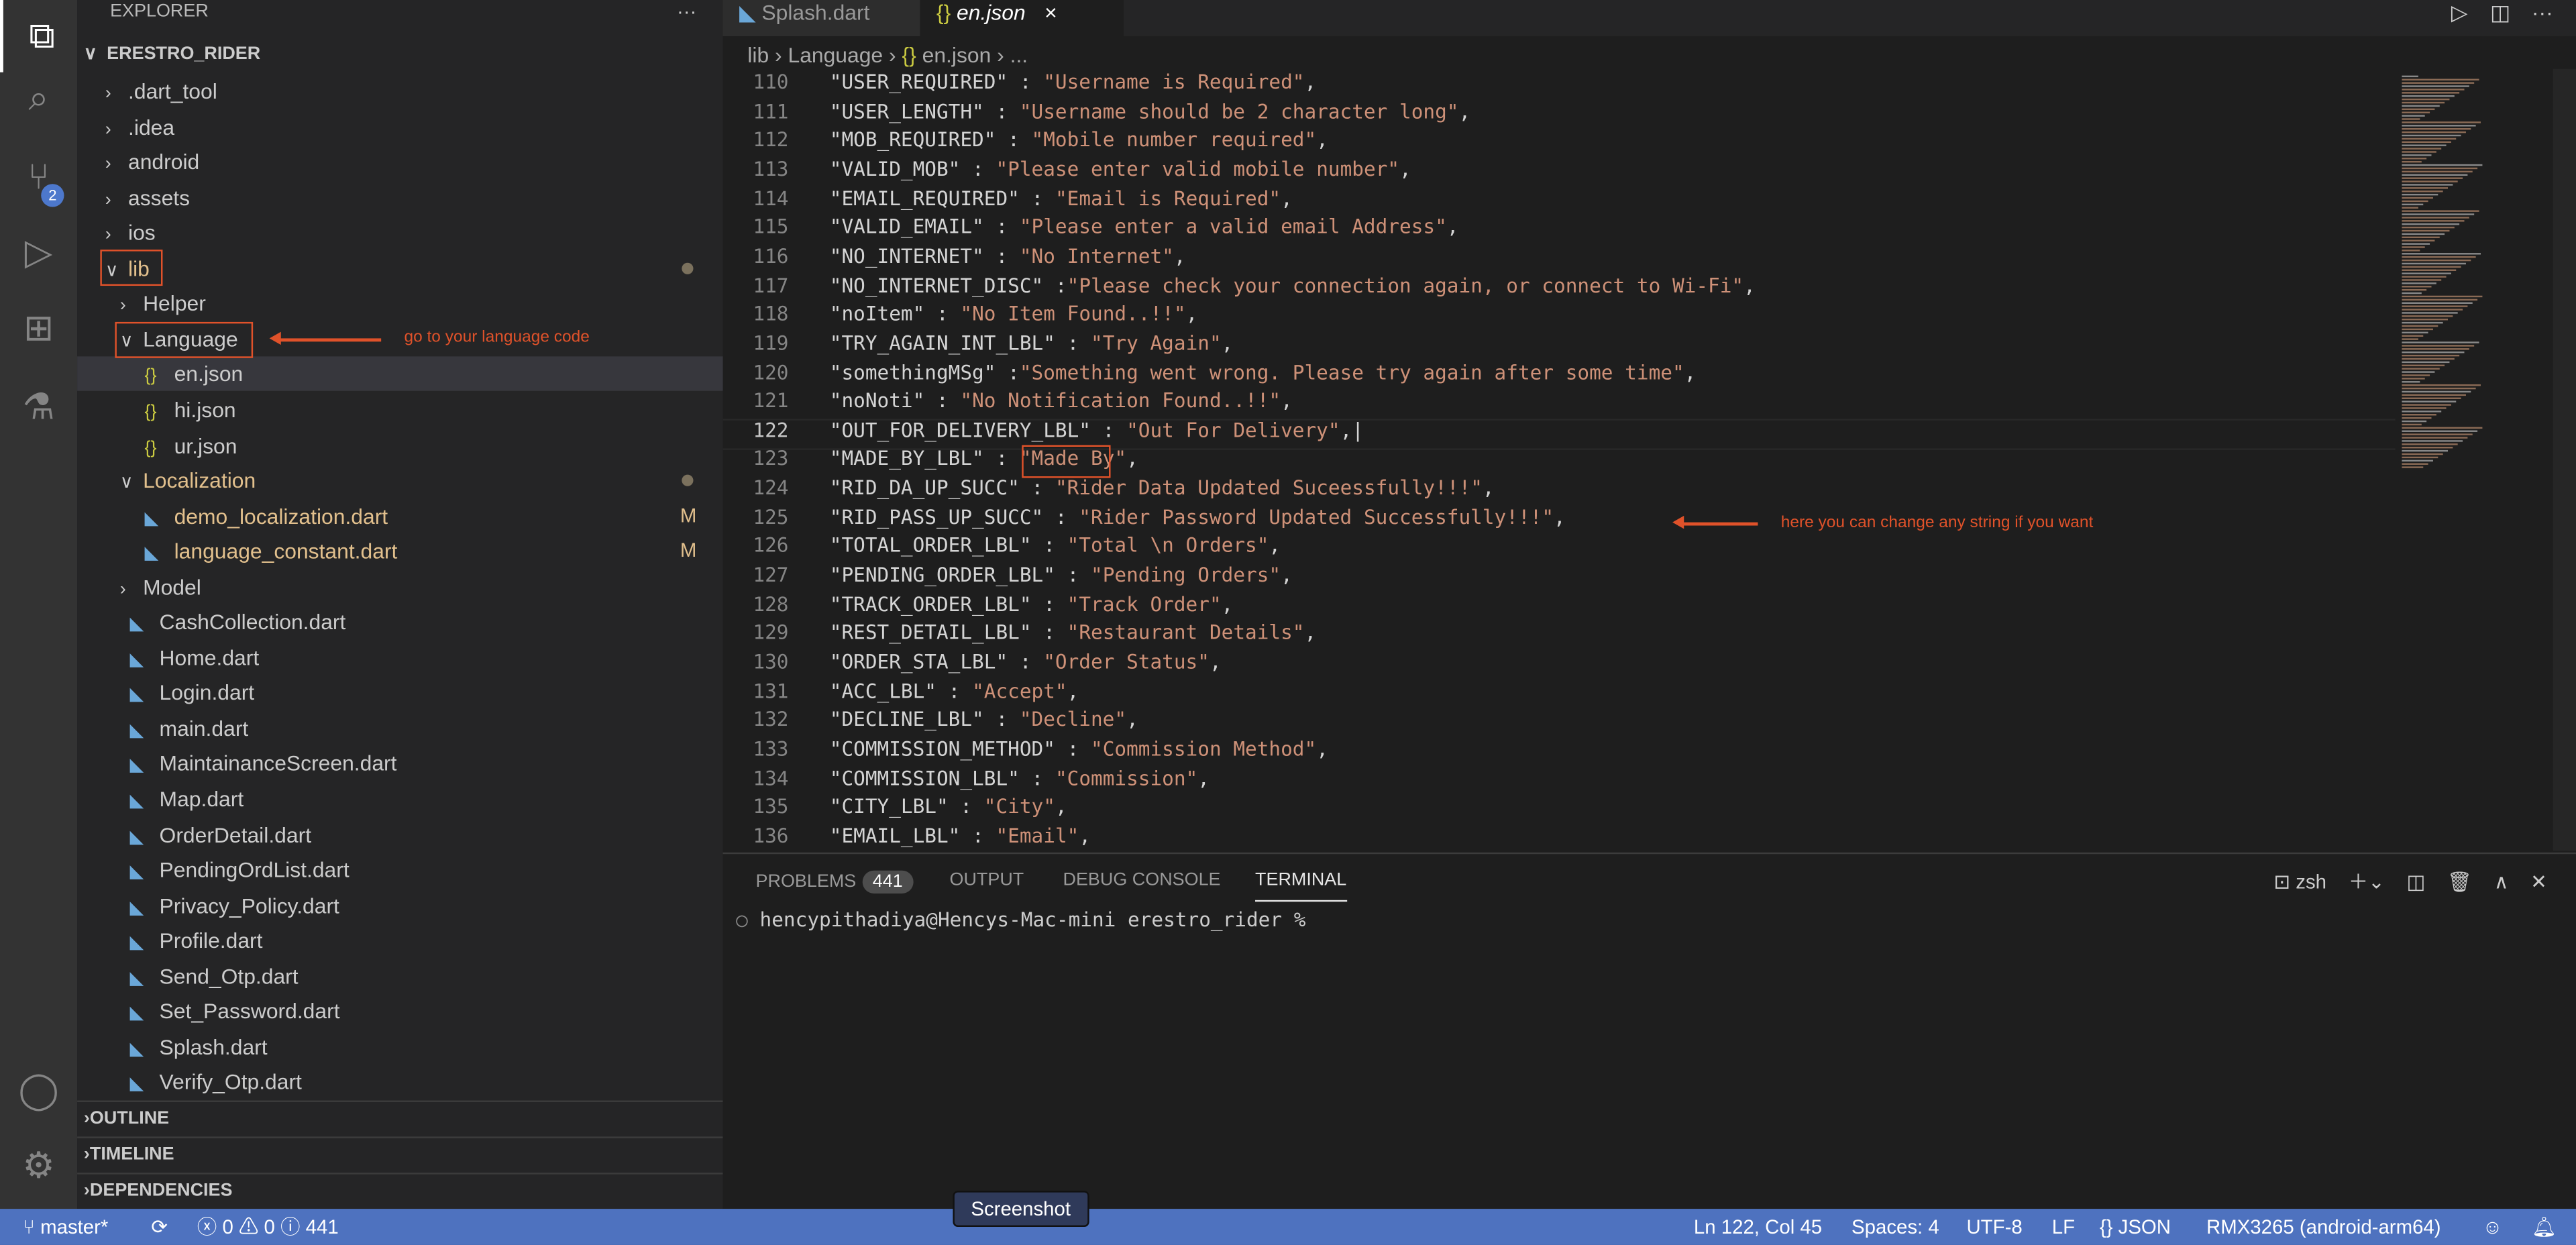 This screenshot has height=1245, width=2576. What do you see at coordinates (948, 807) in the screenshot?
I see `code-line: "CITY_LBL" : "City",` at bounding box center [948, 807].